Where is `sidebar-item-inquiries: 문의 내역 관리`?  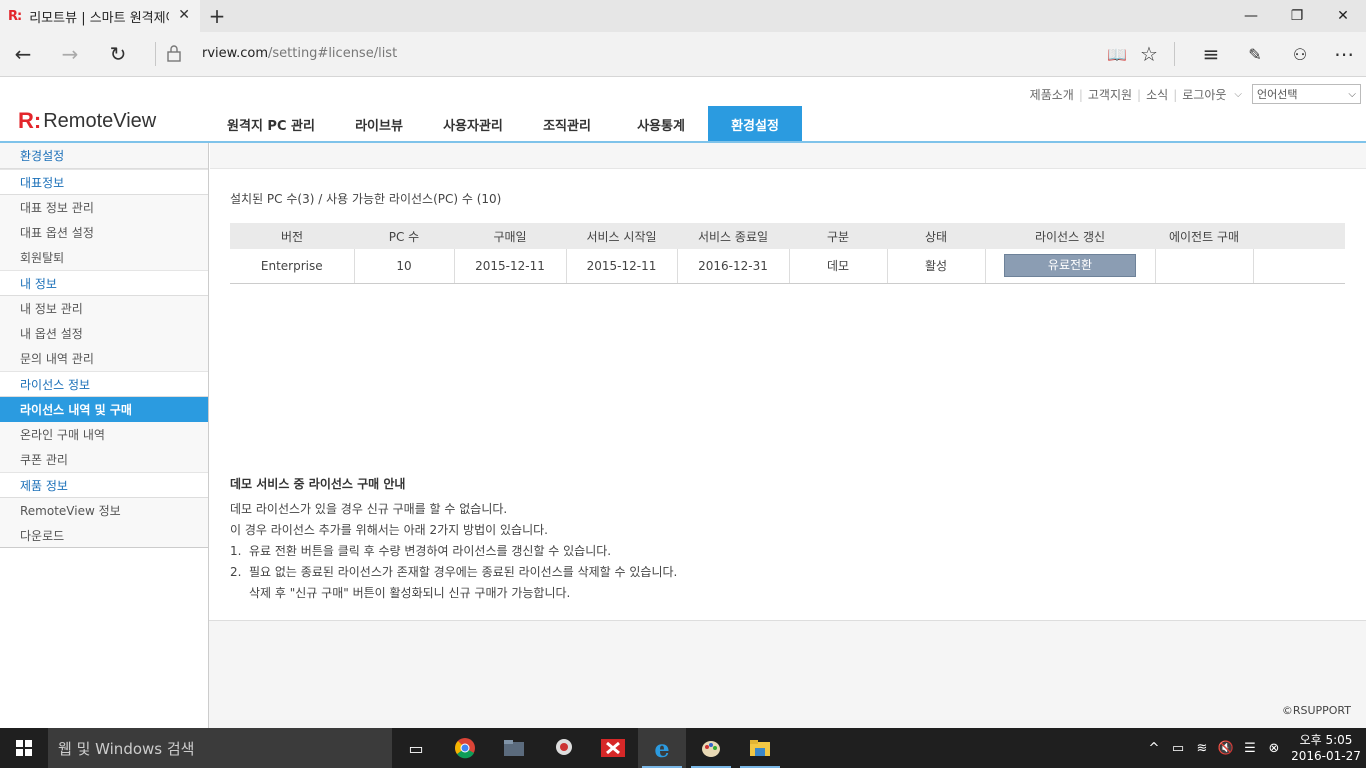 sidebar-item-inquiries: 문의 내역 관리 is located at coordinates (104, 358).